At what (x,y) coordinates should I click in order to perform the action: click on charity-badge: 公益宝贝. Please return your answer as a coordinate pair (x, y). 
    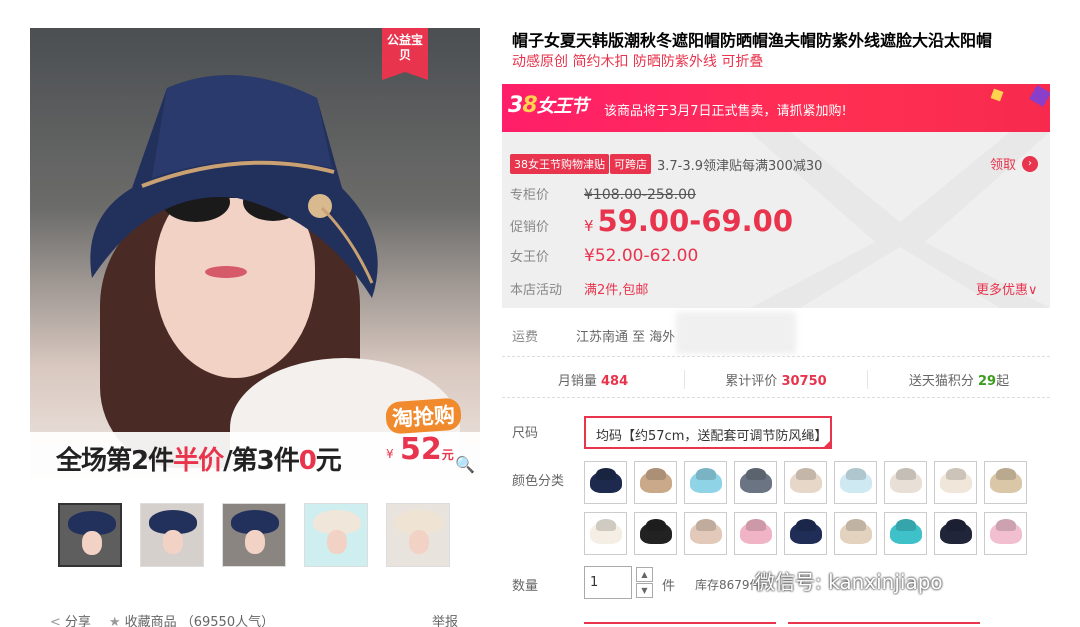
    Looking at the image, I should click on (405, 54).